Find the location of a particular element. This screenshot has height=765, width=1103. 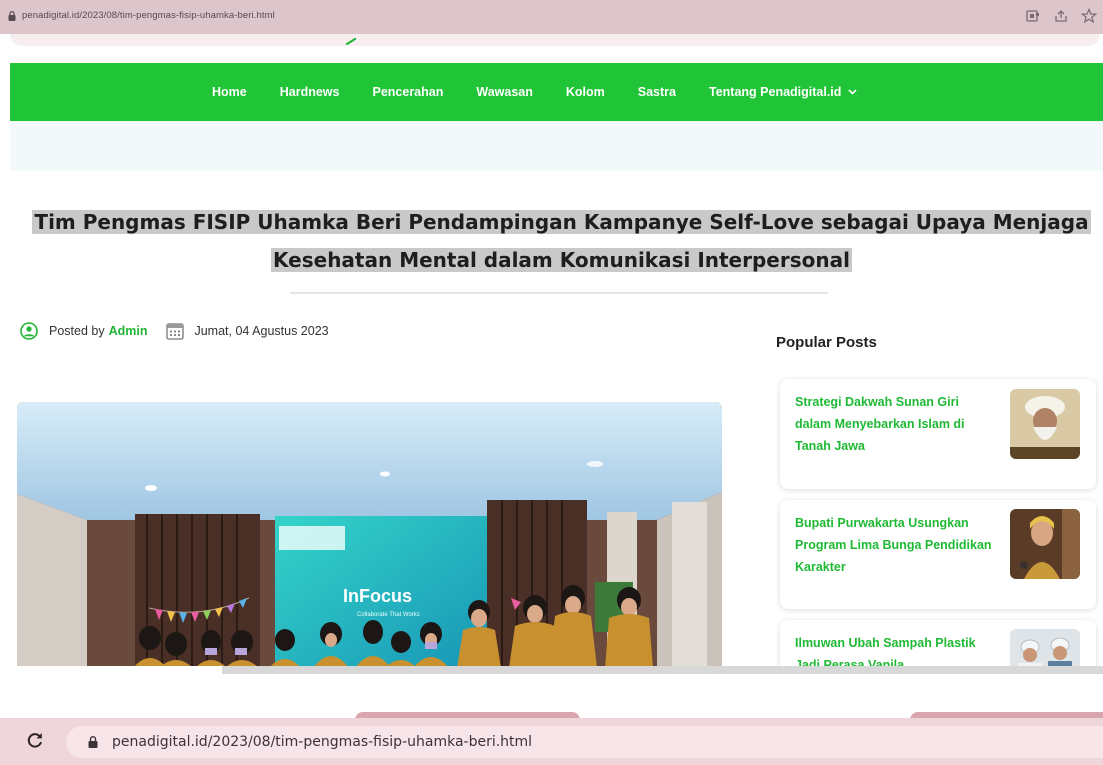

star-icon is located at coordinates (1089, 15).